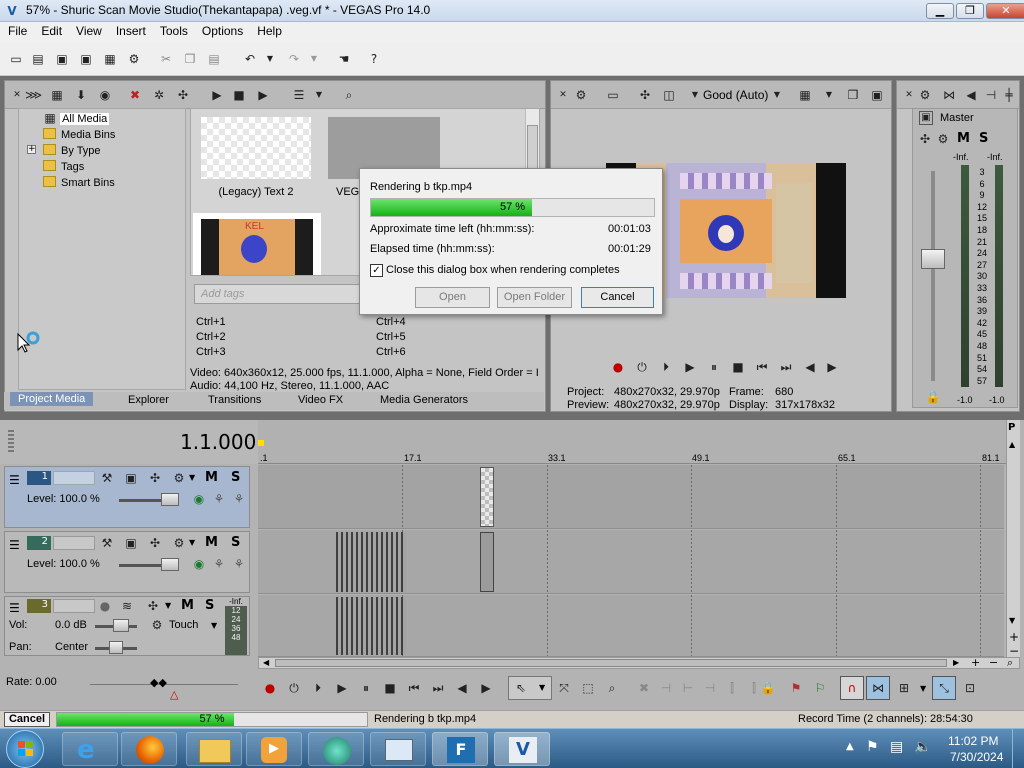 The image size is (1024, 768). I want to click on pan-slider, so click(116, 647).